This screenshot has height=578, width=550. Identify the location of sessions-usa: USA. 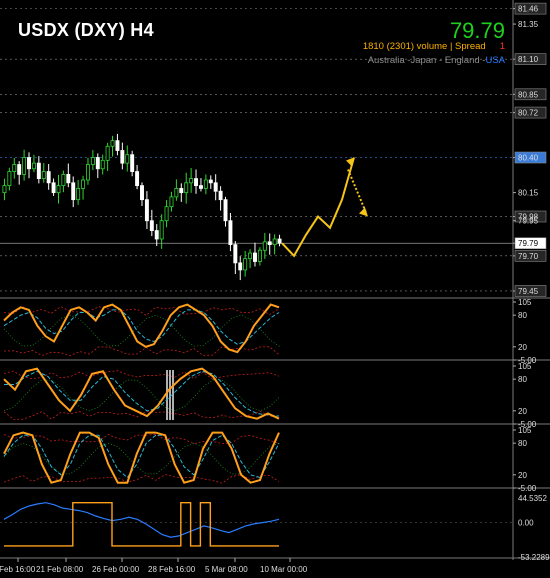
(495, 60).